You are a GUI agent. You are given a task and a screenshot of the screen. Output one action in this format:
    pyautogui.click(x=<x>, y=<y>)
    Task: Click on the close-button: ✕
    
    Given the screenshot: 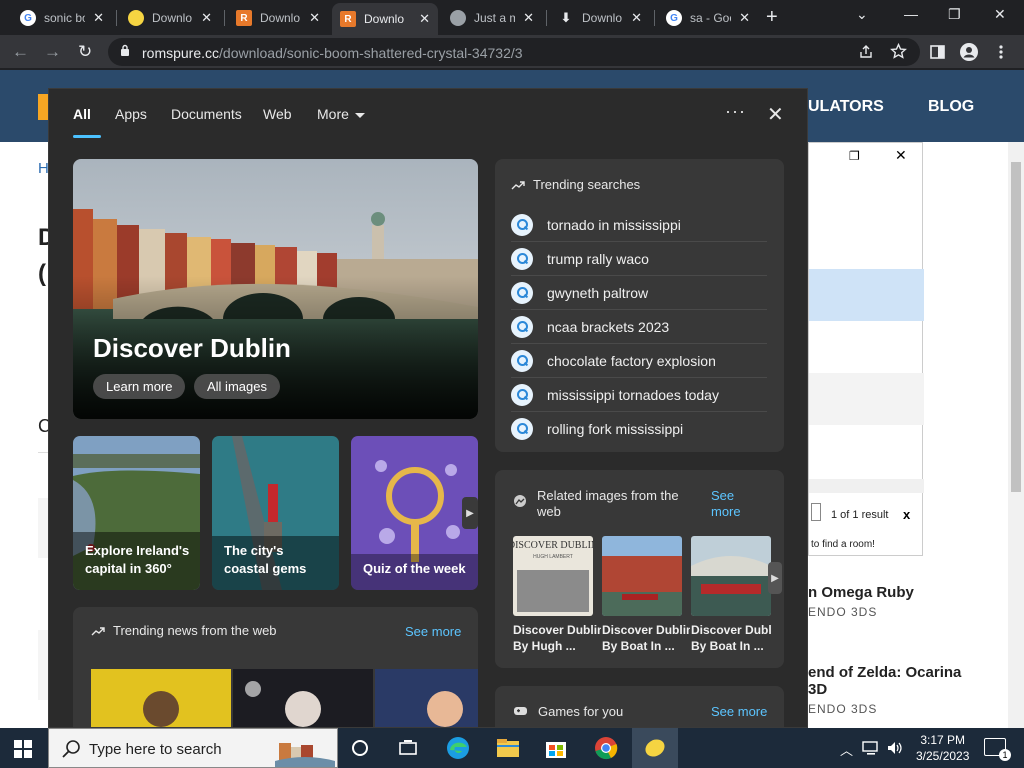 What is the action you would take?
    pyautogui.click(x=901, y=155)
    